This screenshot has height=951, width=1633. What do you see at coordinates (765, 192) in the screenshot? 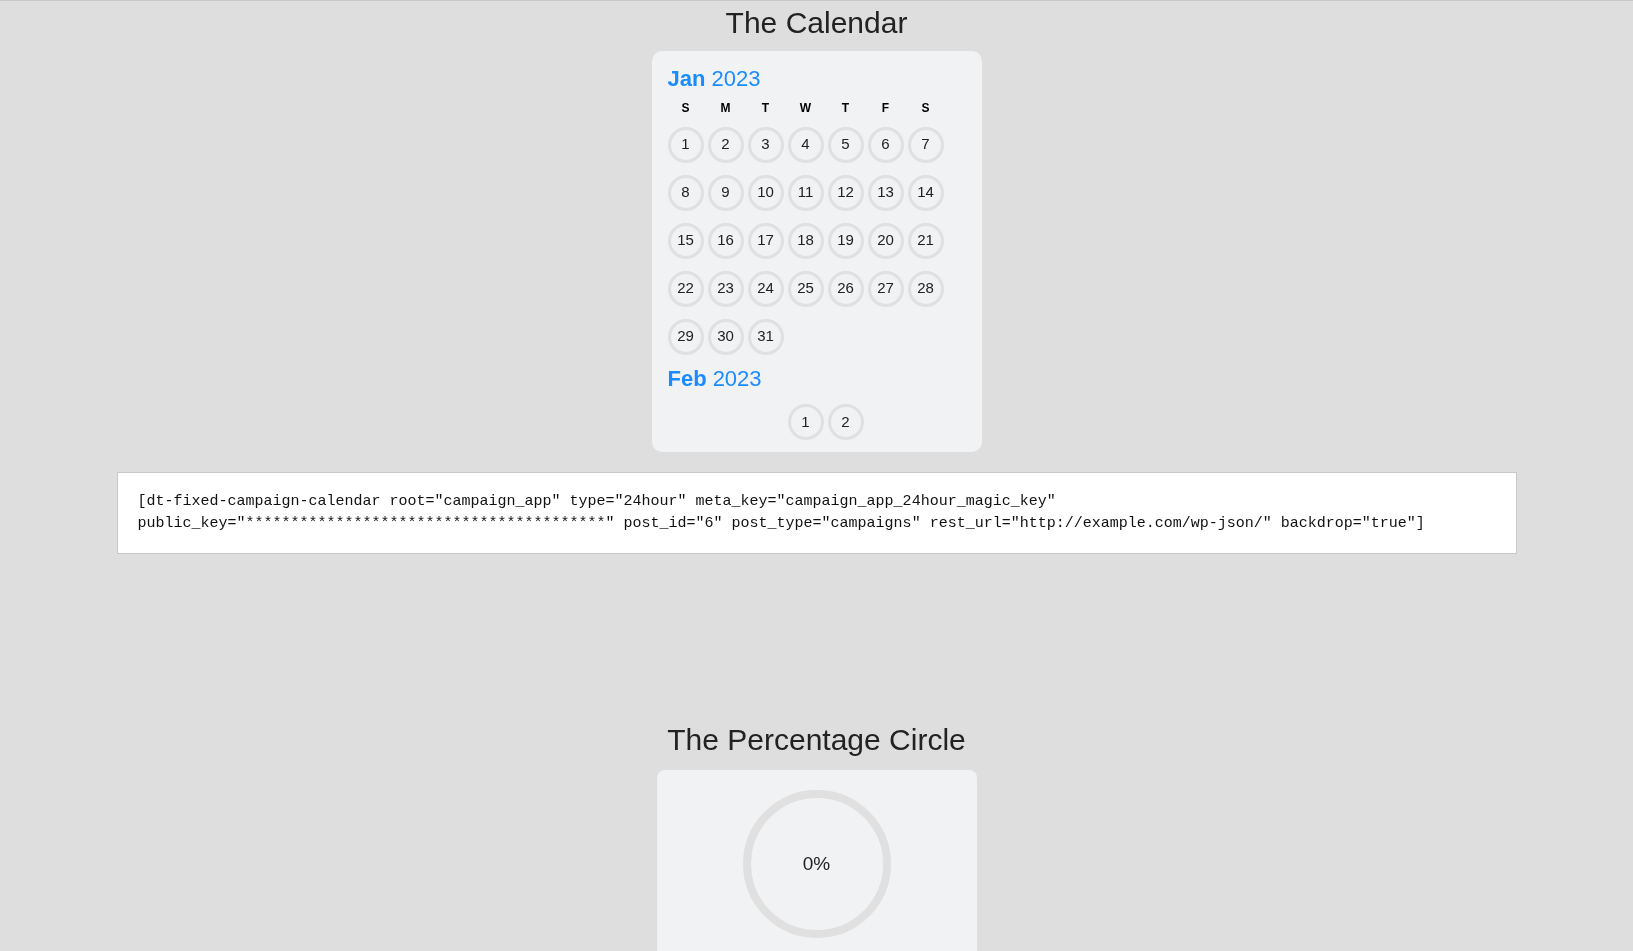
I see `calendar-day: 10` at bounding box center [765, 192].